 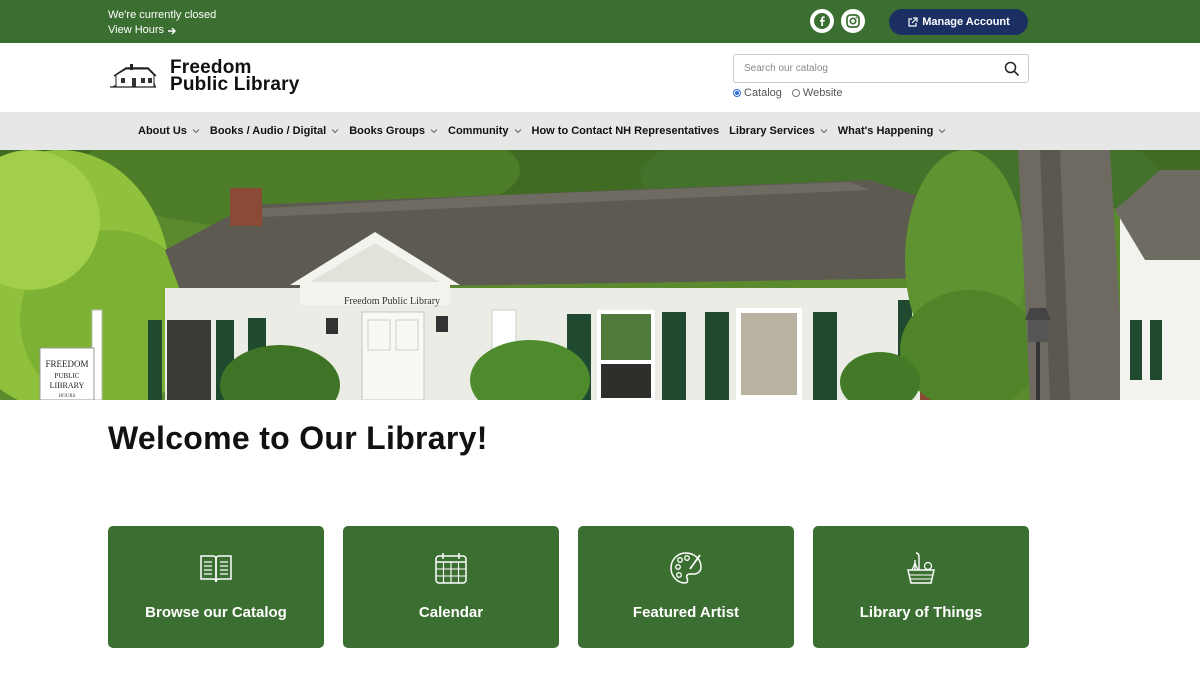 What do you see at coordinates (822, 93) in the screenshot?
I see `scope-website-label: Website` at bounding box center [822, 93].